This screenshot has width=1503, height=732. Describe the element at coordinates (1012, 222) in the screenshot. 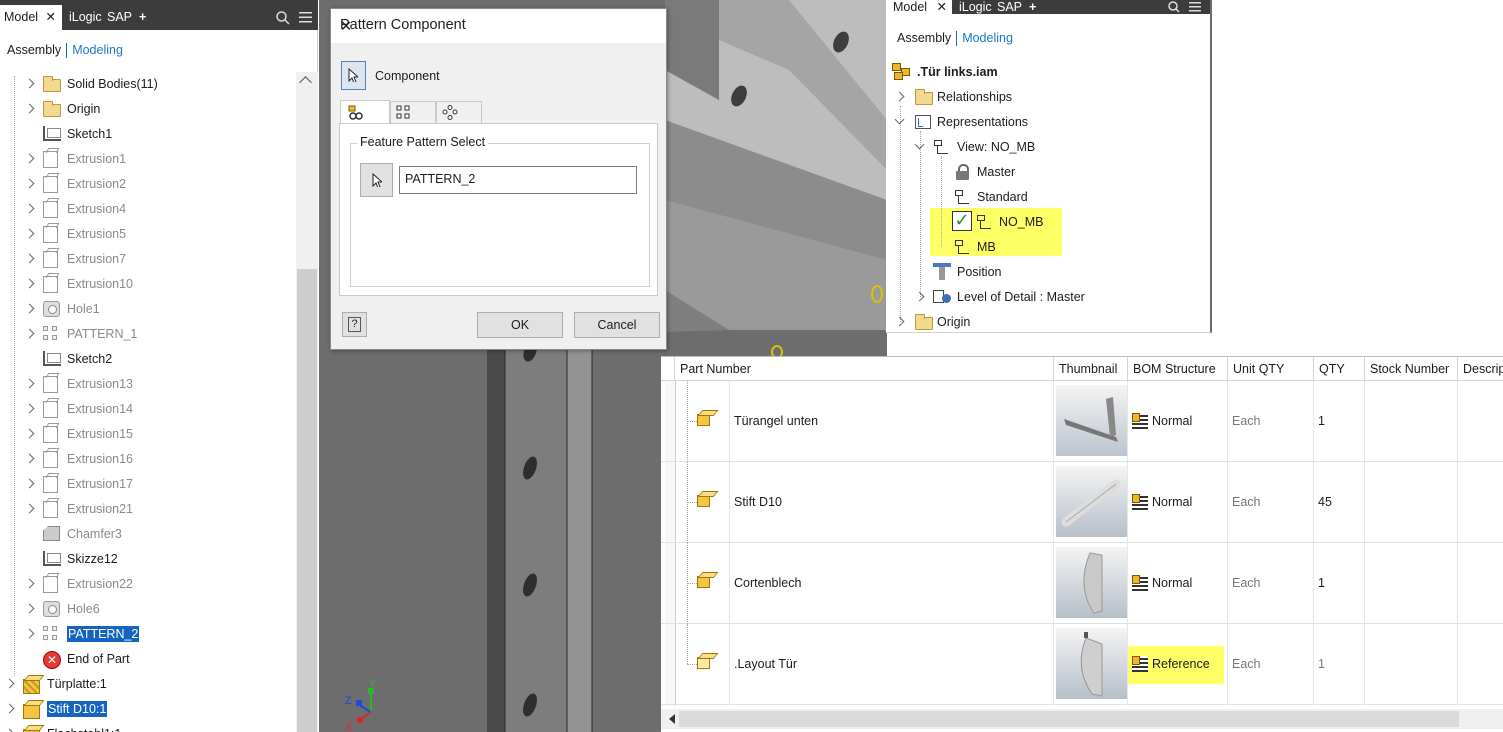

I see `tree-item-no-mb: ✓ NO_MB` at that location.